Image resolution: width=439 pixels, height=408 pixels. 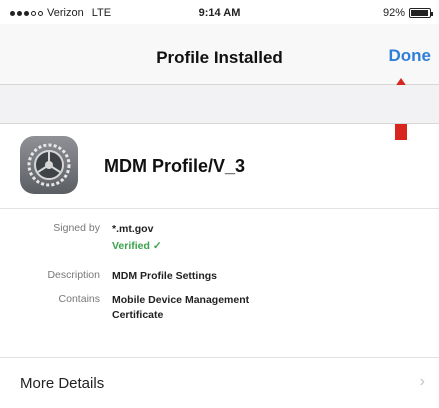 What do you see at coordinates (219, 104) in the screenshot?
I see `section-spacer` at bounding box center [219, 104].